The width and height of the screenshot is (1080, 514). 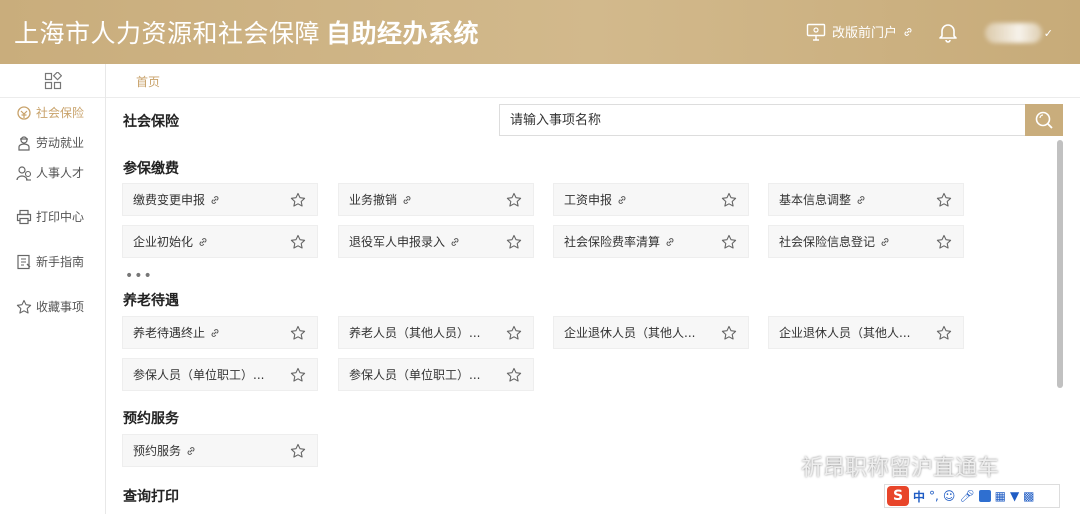 What do you see at coordinates (588, 200) in the screenshot?
I see `service-label: 工资申报` at bounding box center [588, 200].